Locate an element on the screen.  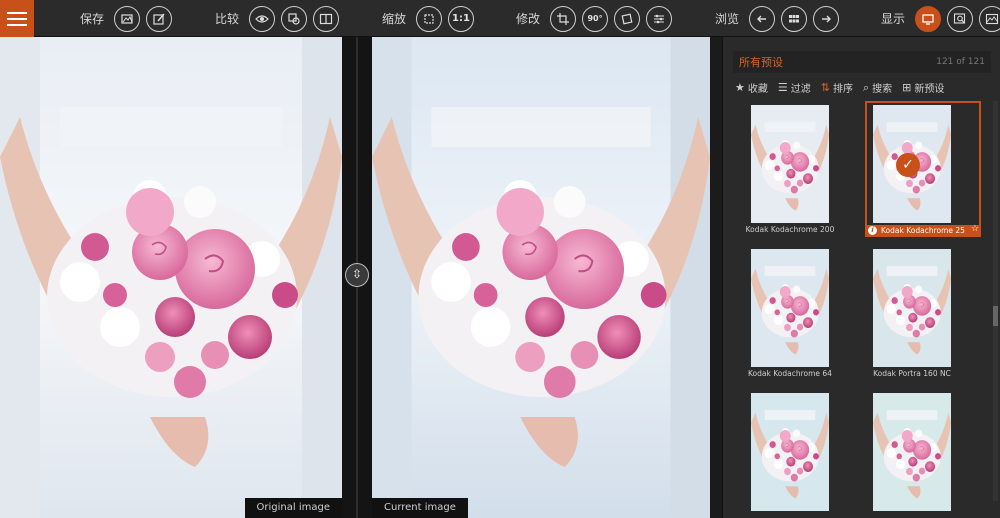
straighten-icon is located at coordinates (627, 18).